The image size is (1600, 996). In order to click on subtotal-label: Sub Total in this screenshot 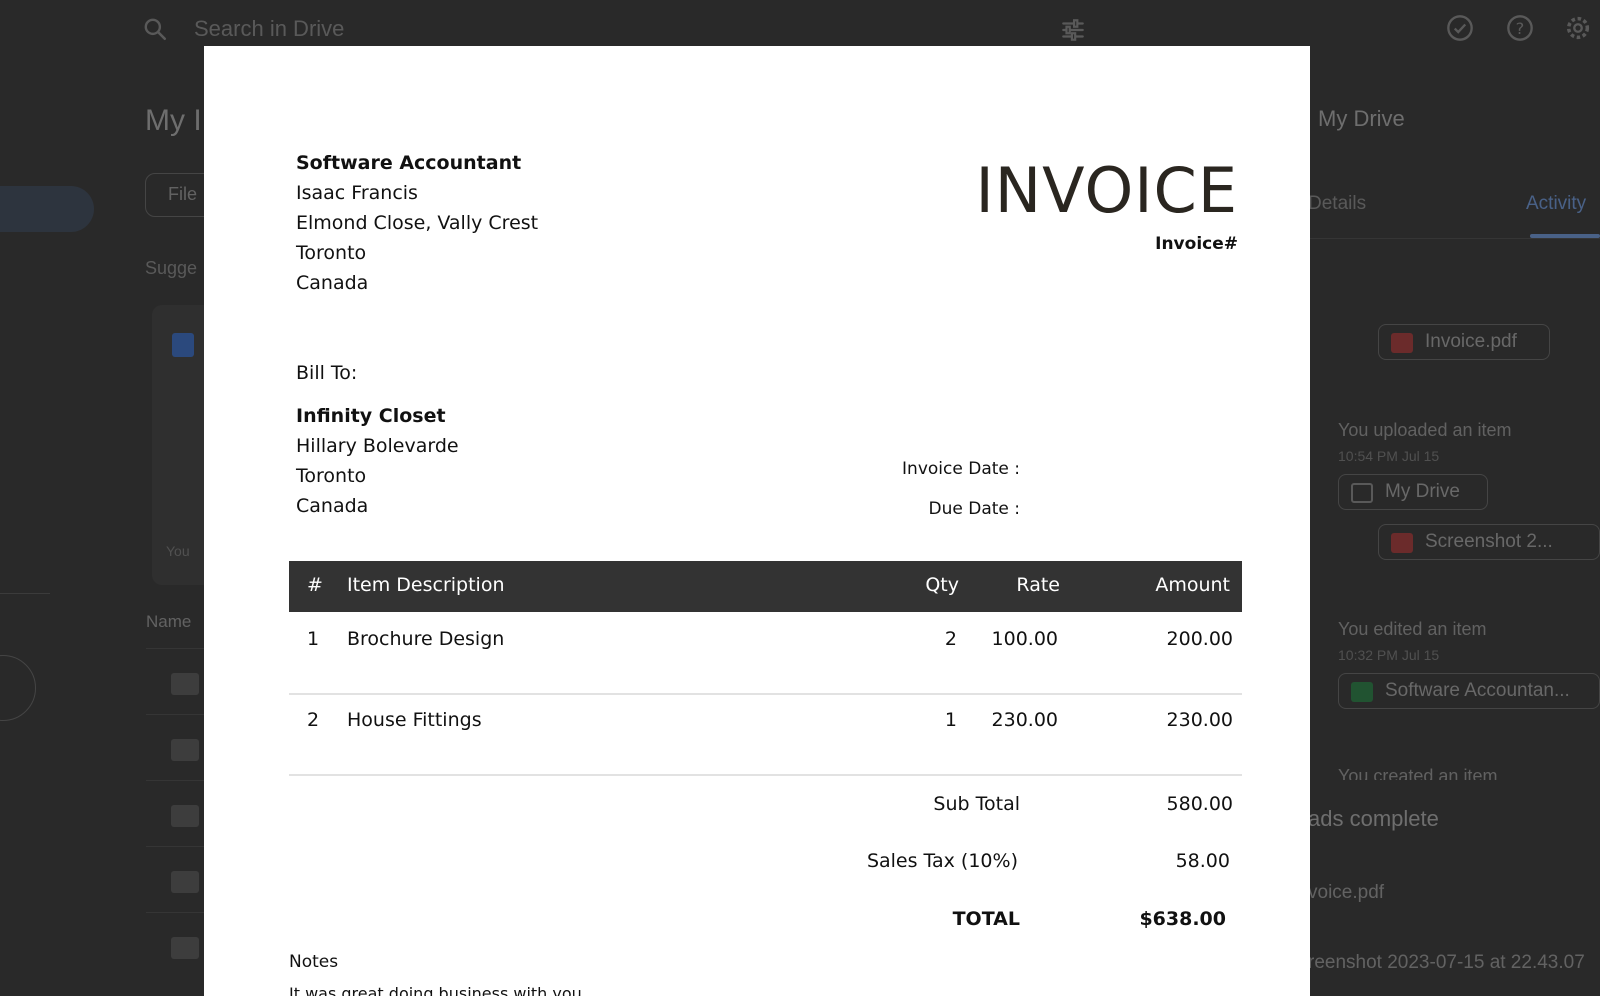, I will do `click(976, 804)`.